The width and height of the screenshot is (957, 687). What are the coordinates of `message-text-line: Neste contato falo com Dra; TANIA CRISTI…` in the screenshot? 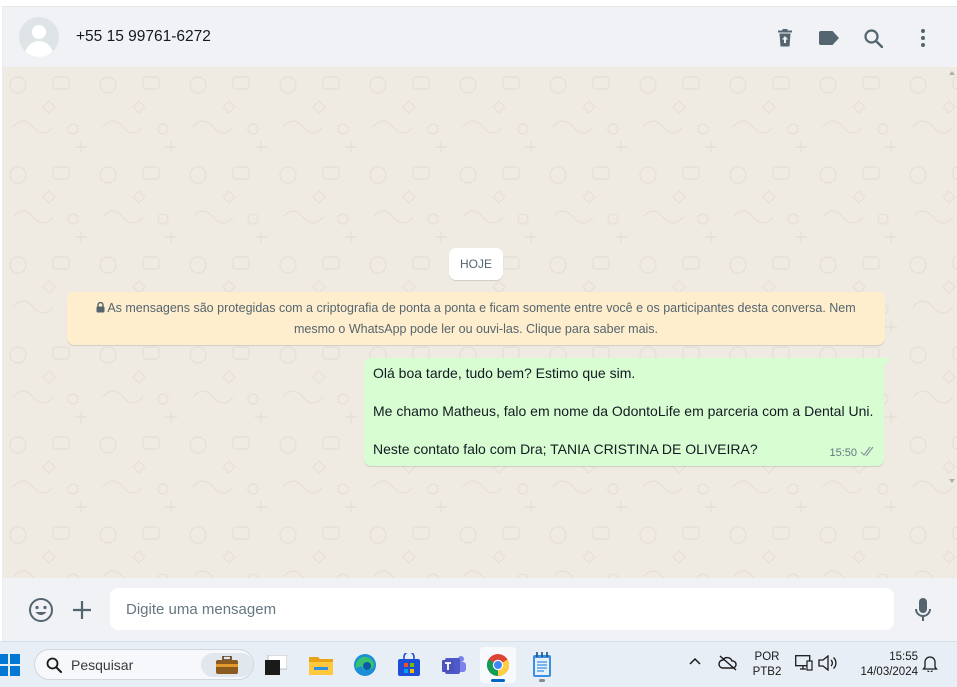 It's located at (565, 449).